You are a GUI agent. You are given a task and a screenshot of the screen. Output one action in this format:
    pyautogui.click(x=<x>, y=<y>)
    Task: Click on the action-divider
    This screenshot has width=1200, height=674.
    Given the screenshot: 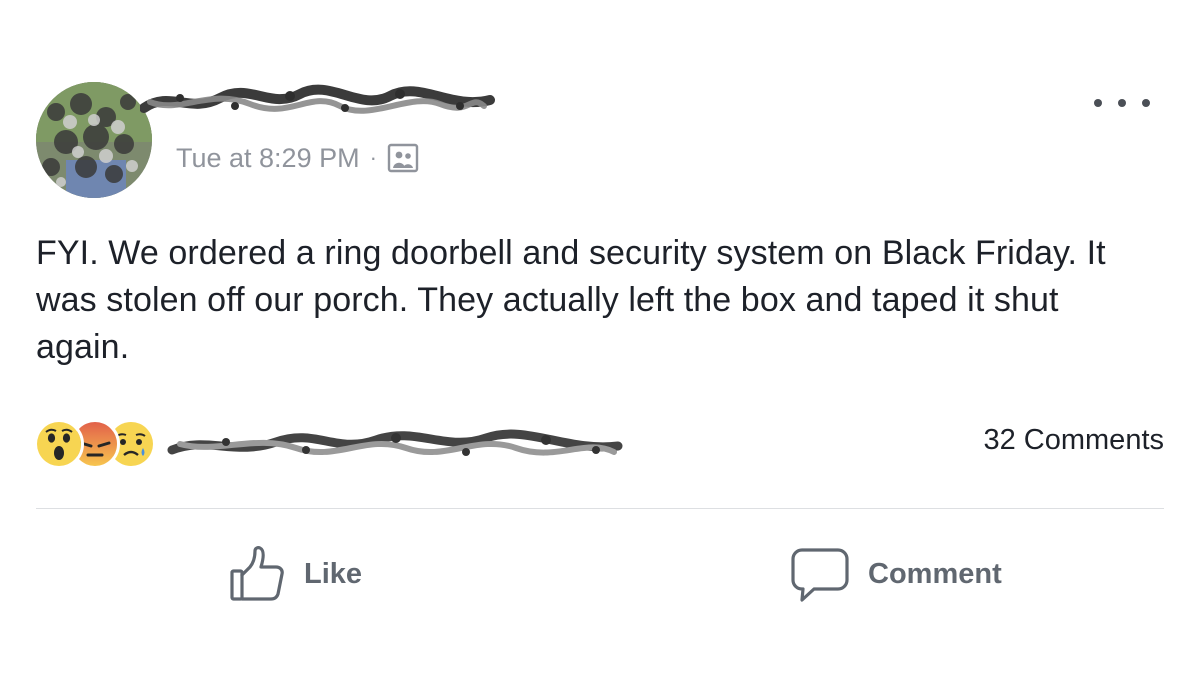 What is the action you would take?
    pyautogui.click(x=600, y=508)
    